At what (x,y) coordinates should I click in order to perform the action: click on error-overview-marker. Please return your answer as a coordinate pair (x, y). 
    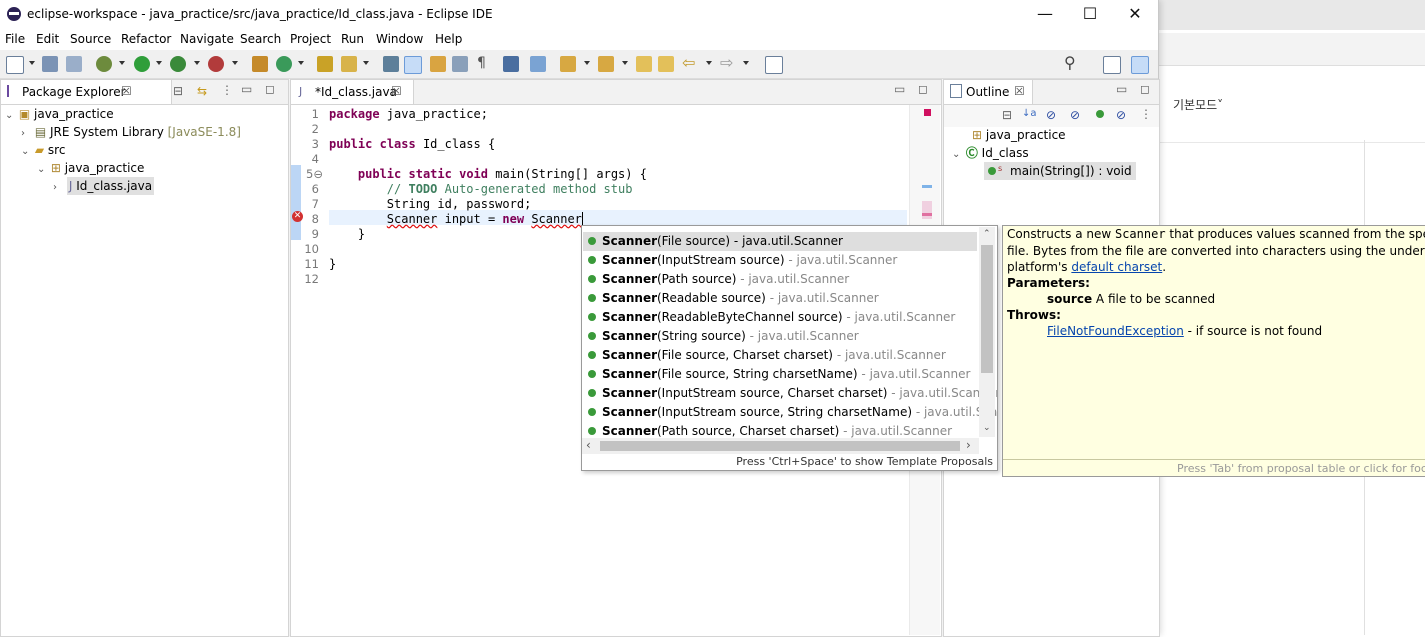
    Looking at the image, I should click on (927, 112).